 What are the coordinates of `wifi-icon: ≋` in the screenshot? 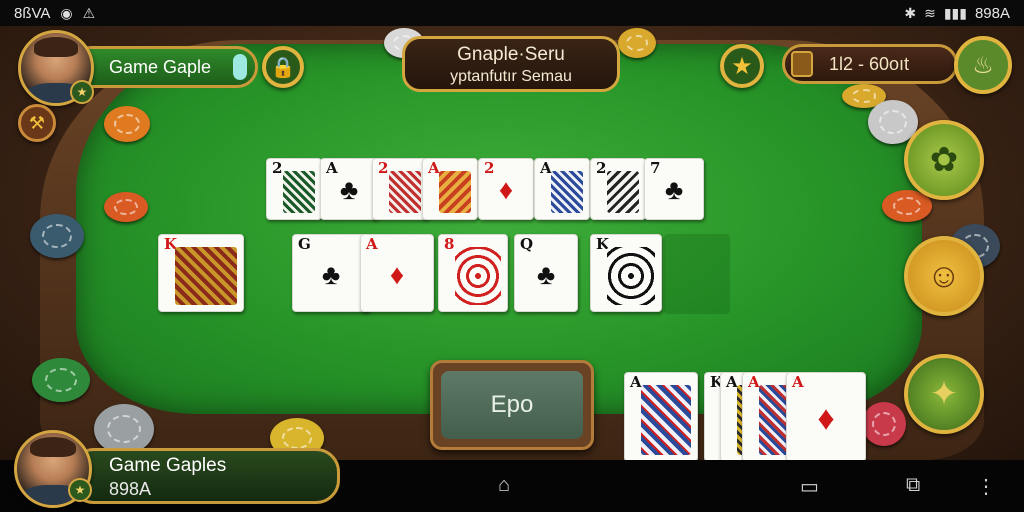 It's located at (930, 12).